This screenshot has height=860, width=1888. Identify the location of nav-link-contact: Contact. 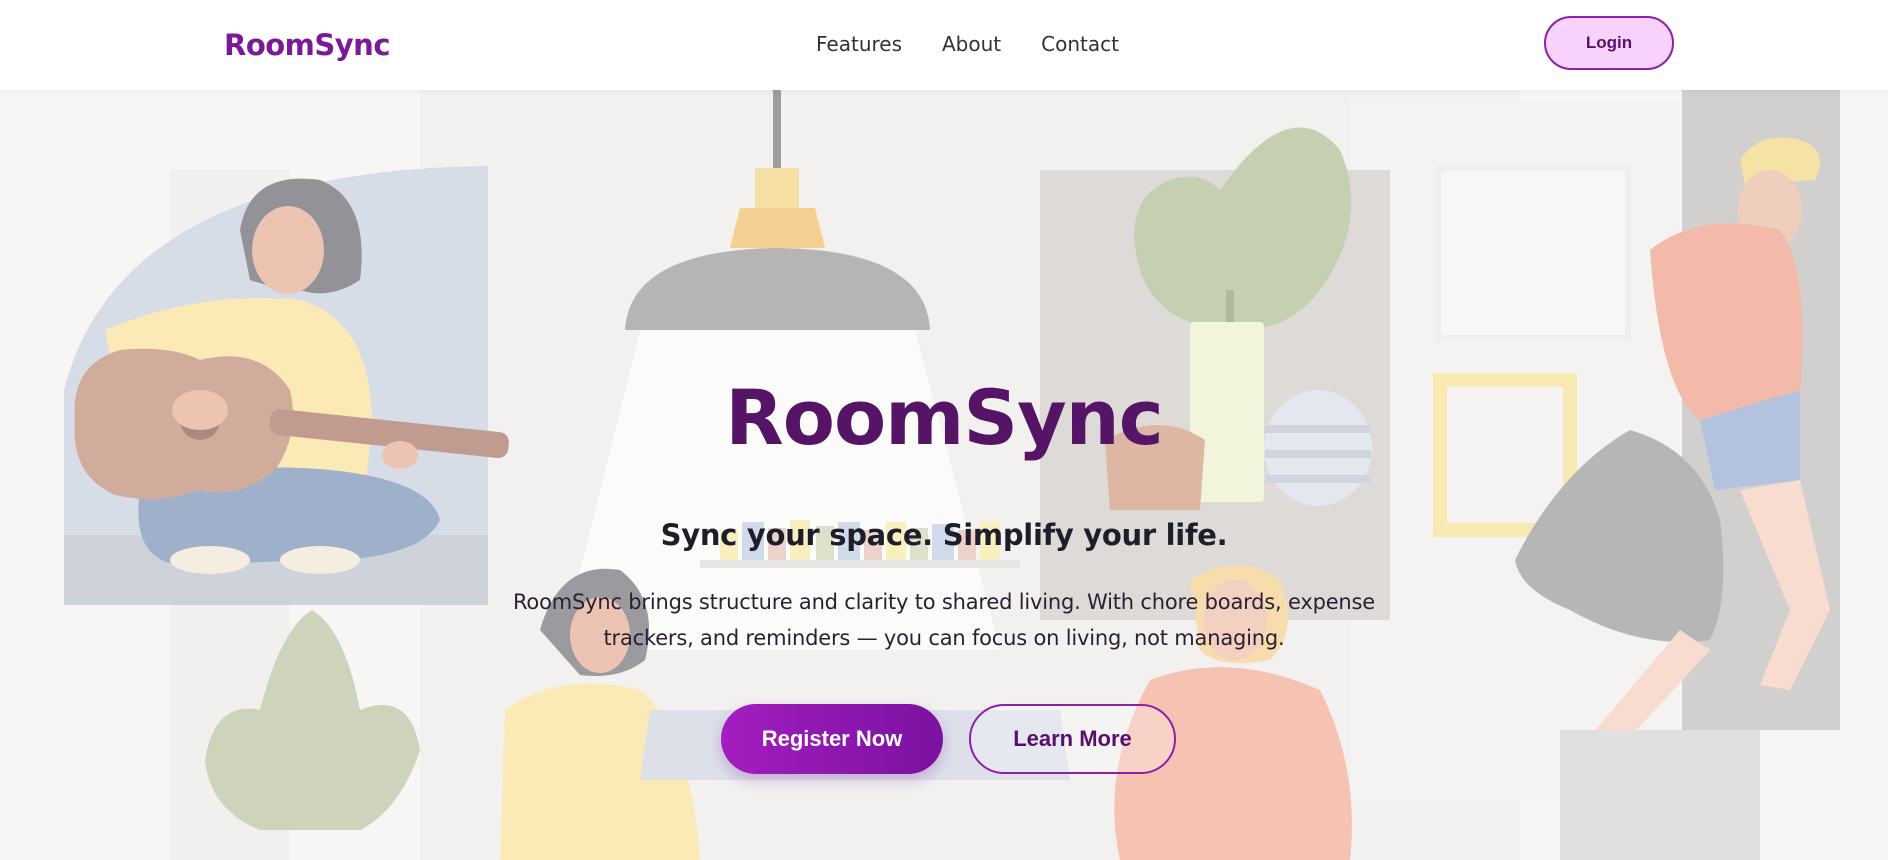
(1080, 44).